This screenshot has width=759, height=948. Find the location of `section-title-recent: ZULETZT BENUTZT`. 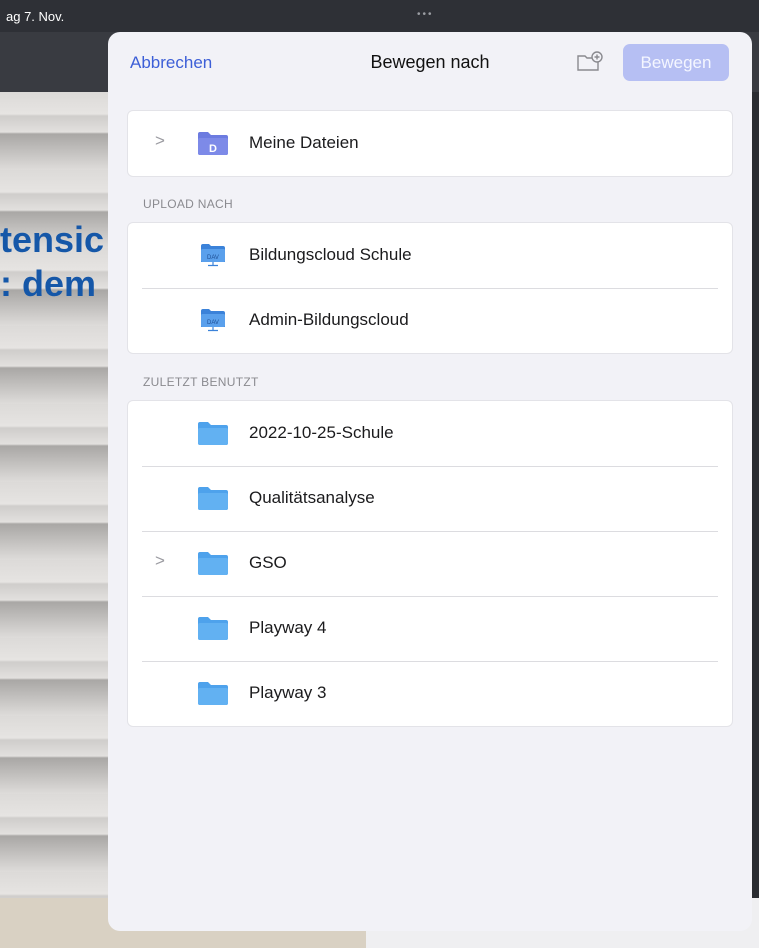

section-title-recent: ZULETZT BENUTZT is located at coordinates (201, 382).